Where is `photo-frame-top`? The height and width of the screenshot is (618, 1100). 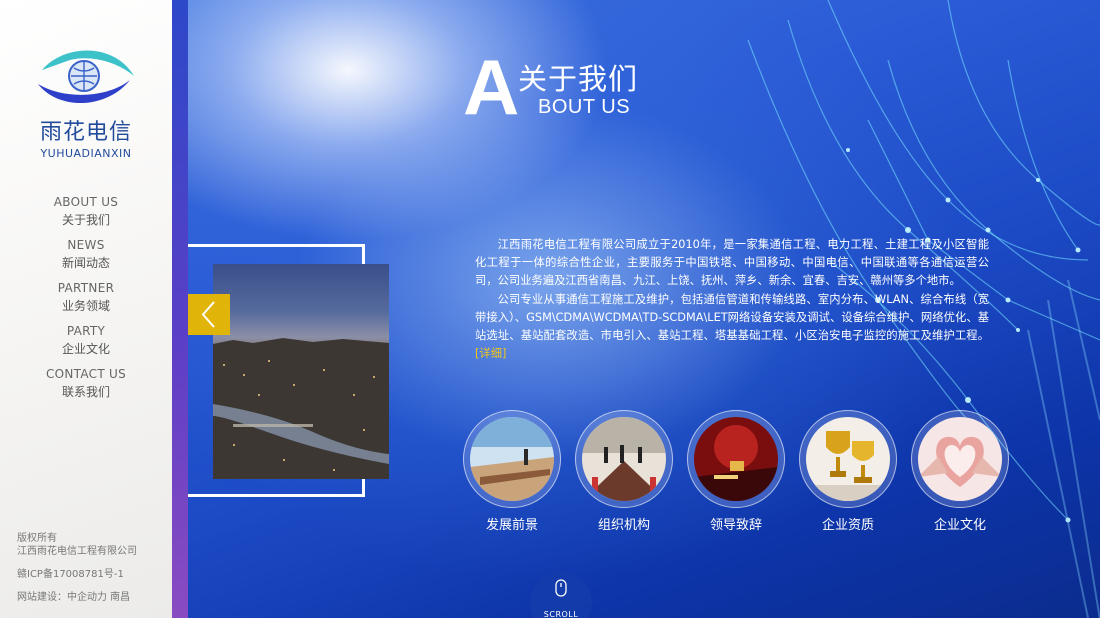 photo-frame-top is located at coordinates (276, 245).